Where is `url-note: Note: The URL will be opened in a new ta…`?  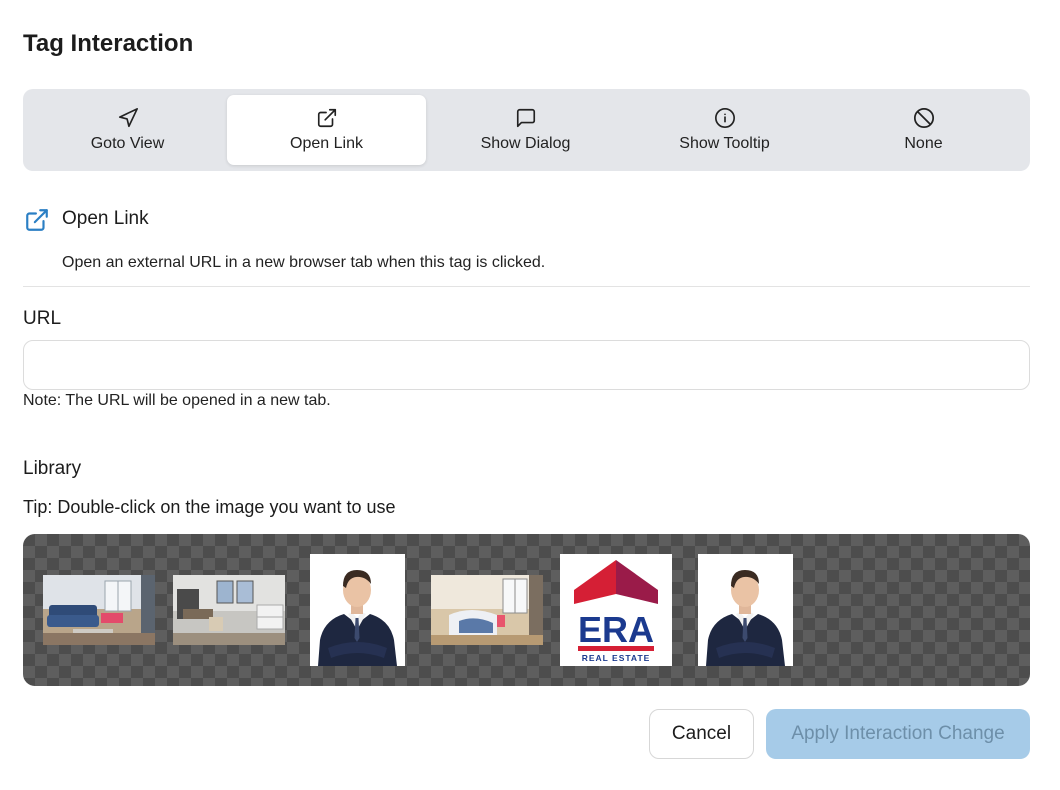 url-note: Note: The URL will be opened in a new ta… is located at coordinates (177, 400).